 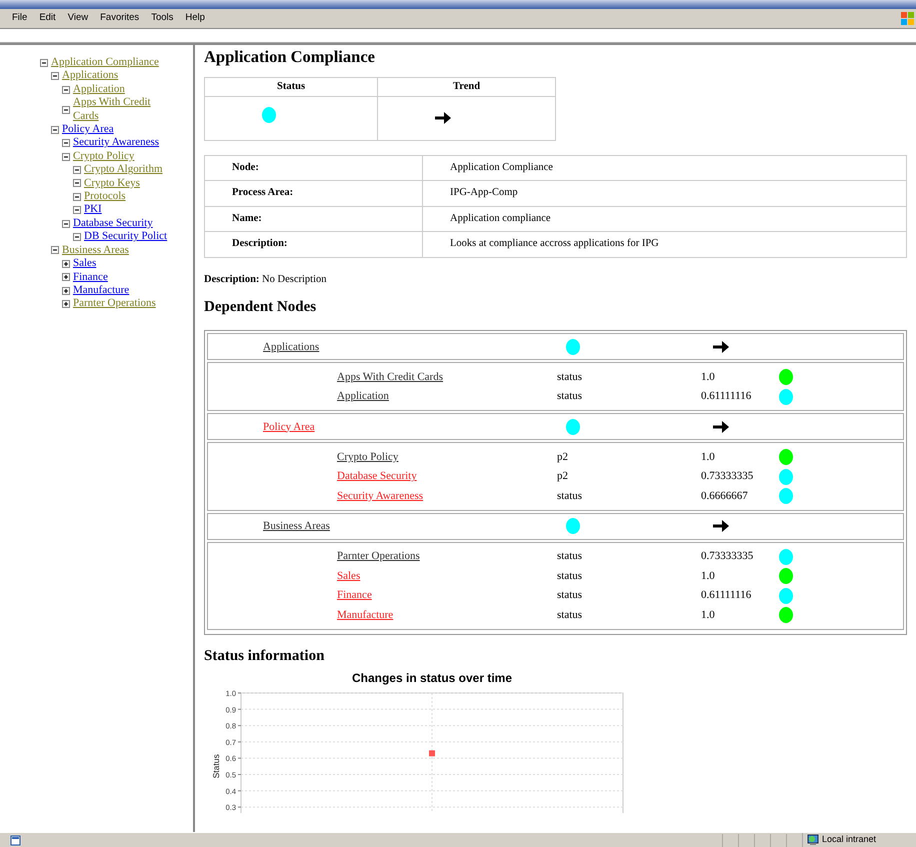 What do you see at coordinates (99, 89) in the screenshot?
I see `tree-link: Application` at bounding box center [99, 89].